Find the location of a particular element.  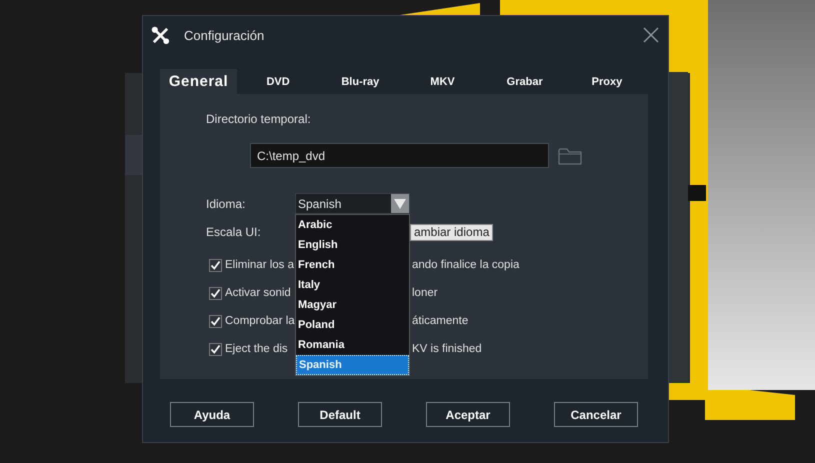

dropdown-arrow-icon is located at coordinates (400, 203).